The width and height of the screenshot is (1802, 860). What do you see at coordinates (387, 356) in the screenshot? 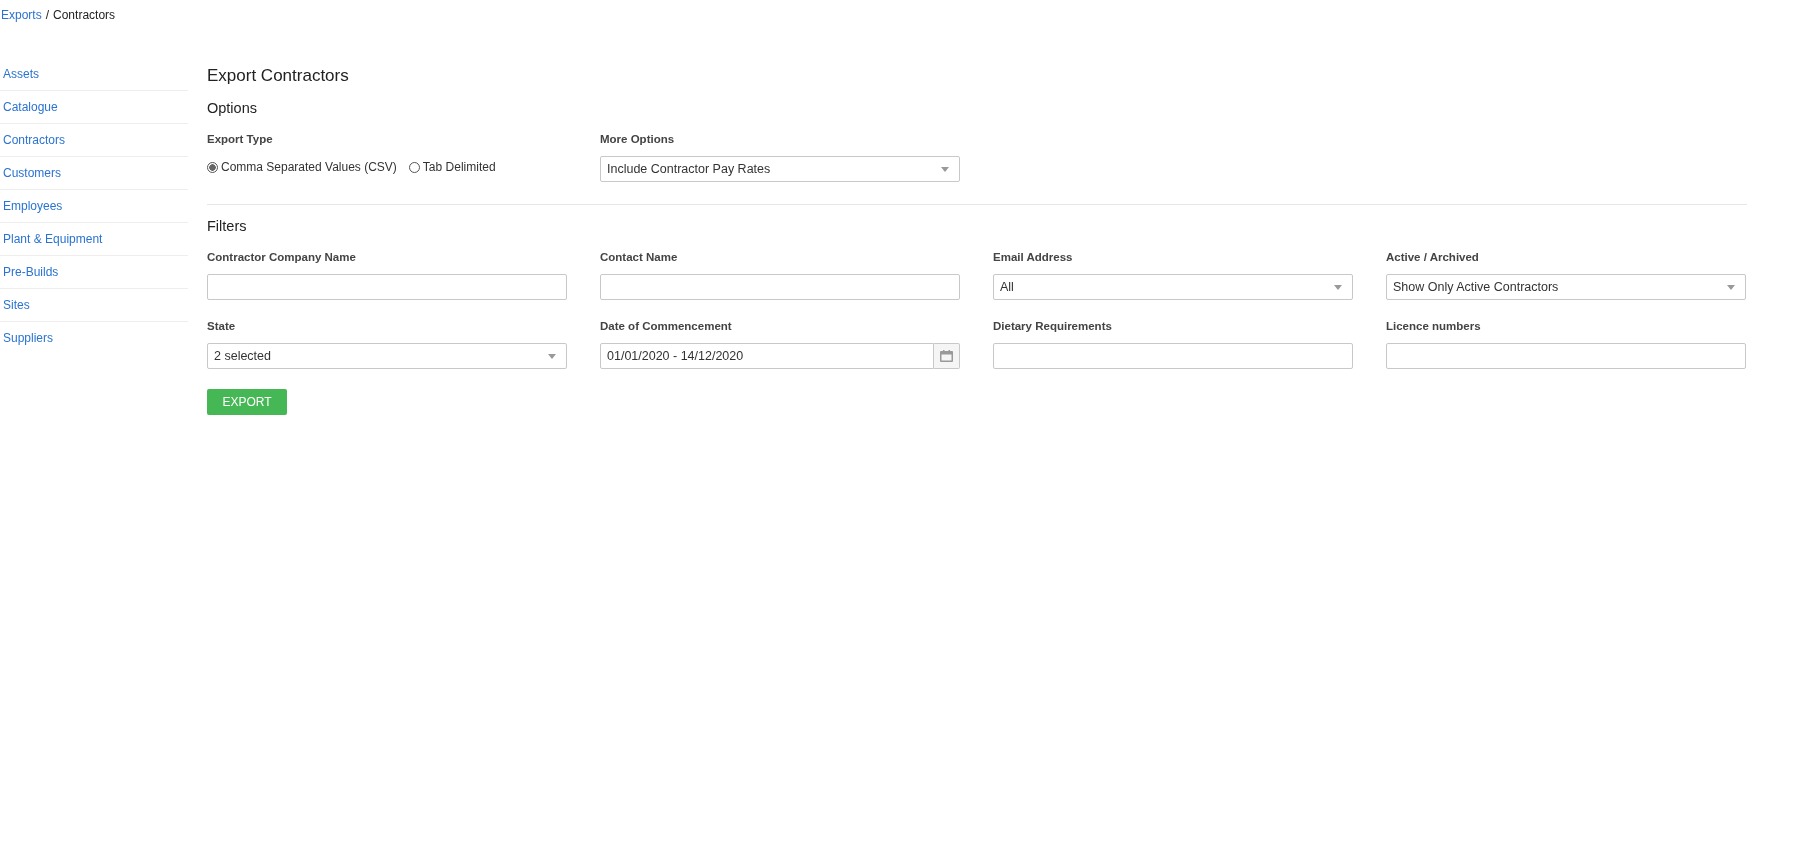
I see `dropdown: 2 selected` at bounding box center [387, 356].